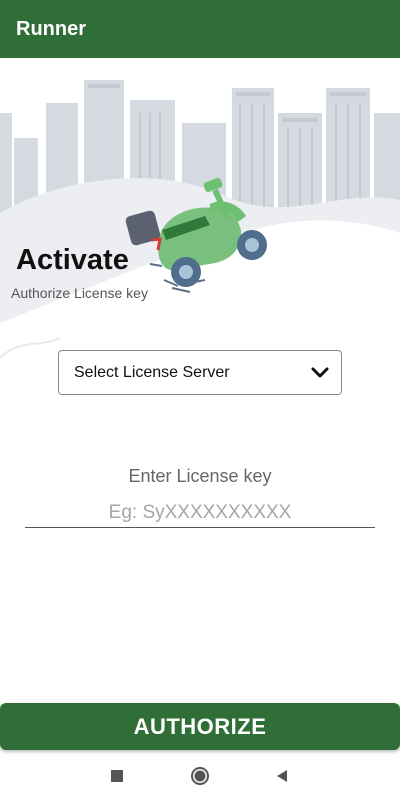 This screenshot has height=800, width=400. Describe the element at coordinates (72, 260) in the screenshot. I see `page-title: Activate` at that location.